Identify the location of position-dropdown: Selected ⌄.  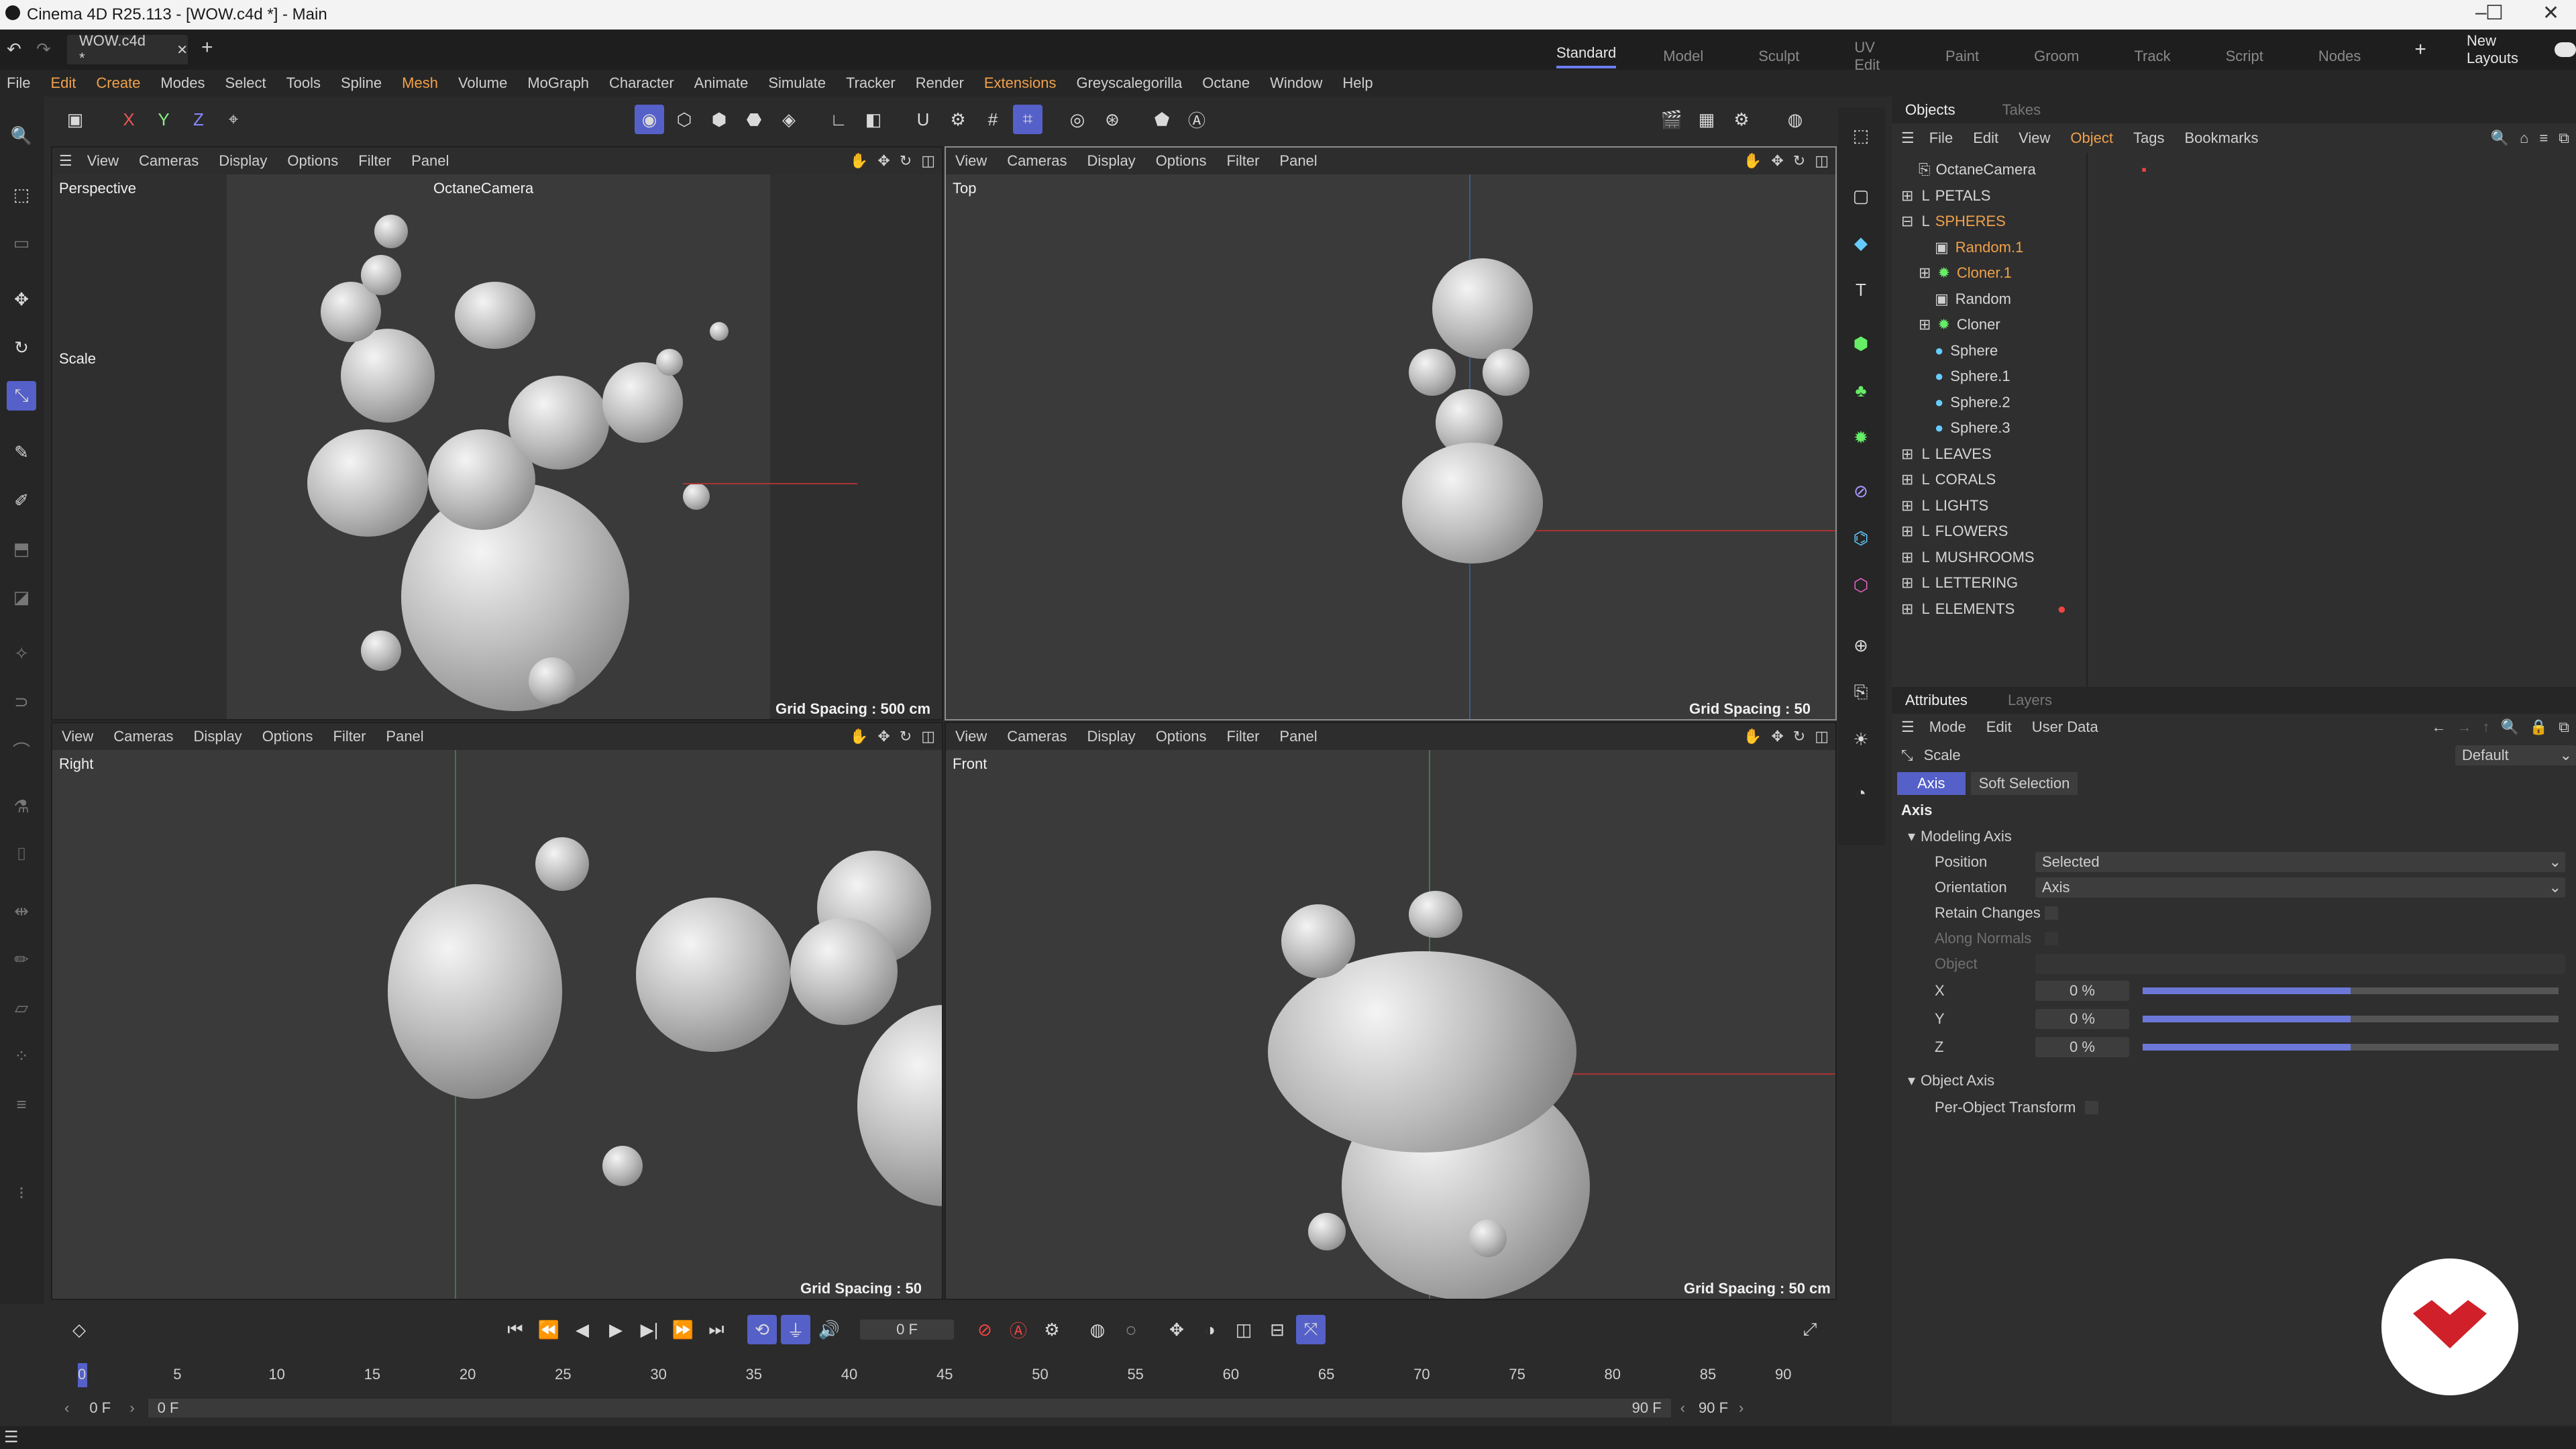
(2300, 862).